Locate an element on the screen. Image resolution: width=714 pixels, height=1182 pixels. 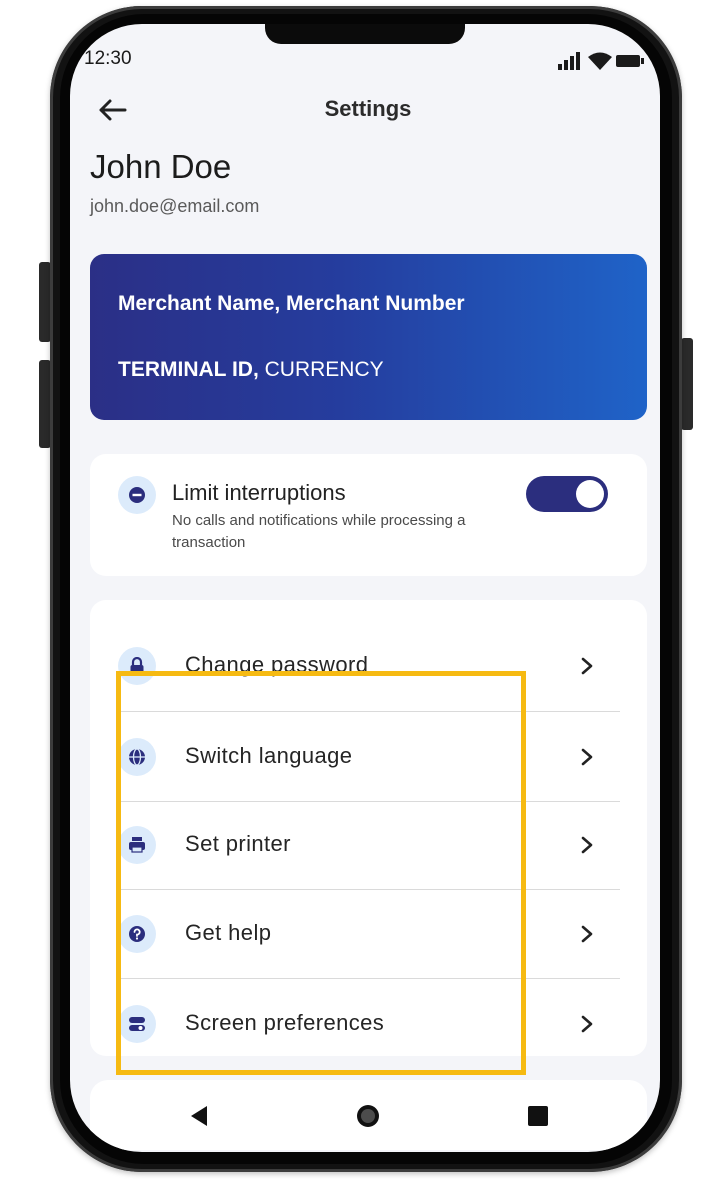
app-header: Settings is located at coordinates (365, 110).